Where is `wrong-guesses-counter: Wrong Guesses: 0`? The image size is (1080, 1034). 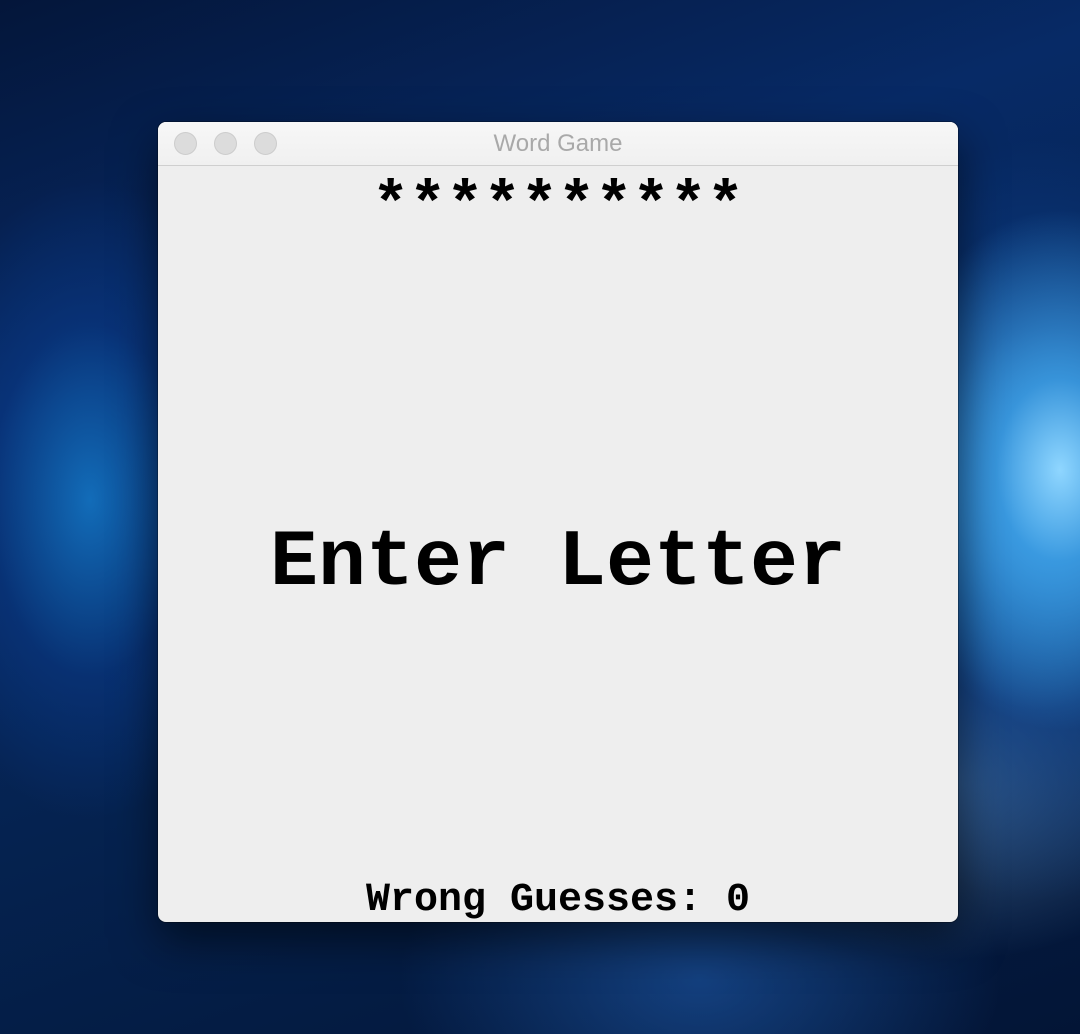
wrong-guesses-counter: Wrong Guesses: 0 is located at coordinates (558, 900).